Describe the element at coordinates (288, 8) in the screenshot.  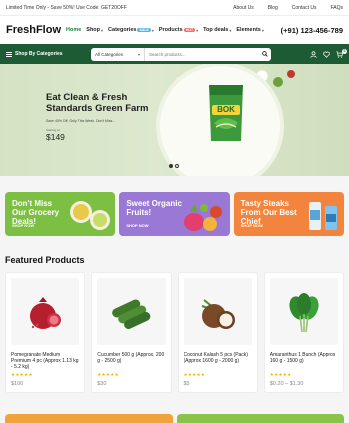
I see `top-links: About Us Blog Contact Us FAQs` at that location.